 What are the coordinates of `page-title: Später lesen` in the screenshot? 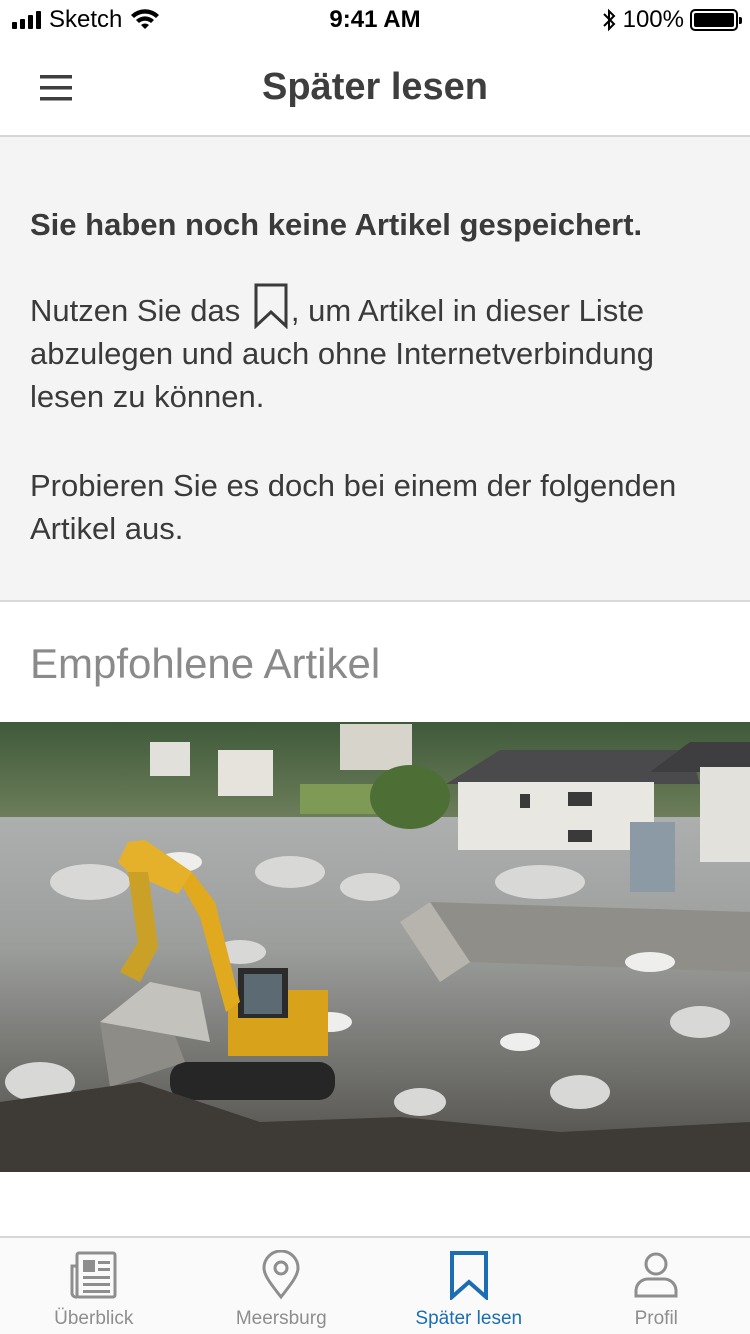 It's located at (375, 87).